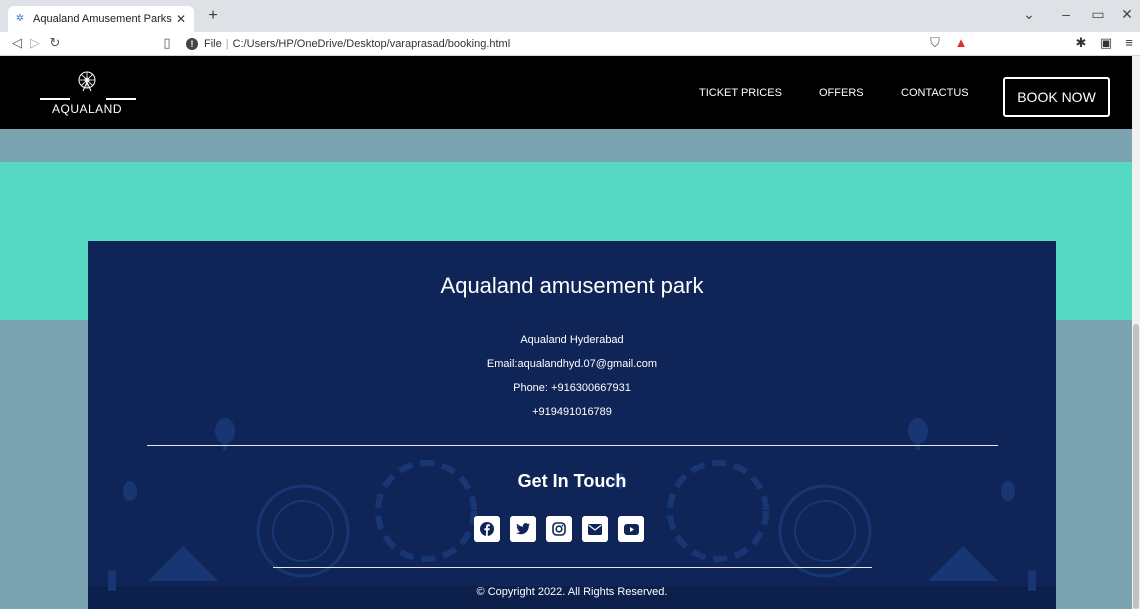 Image resolution: width=1140 pixels, height=609 pixels. I want to click on brave-shield-icon: ⛉, so click(935, 43).